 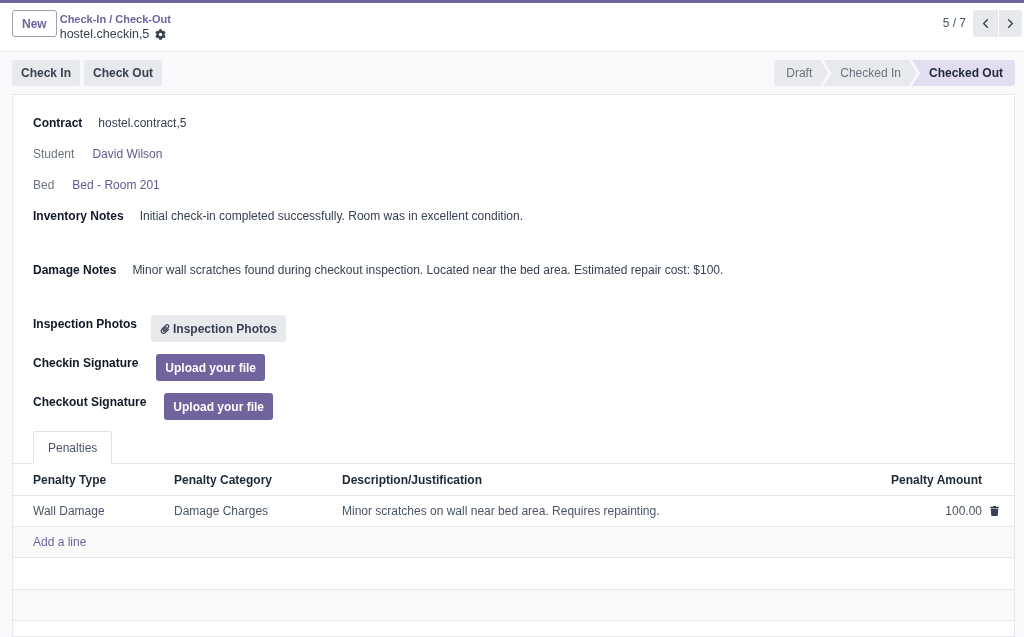 What do you see at coordinates (219, 328) in the screenshot?
I see `attachment-button: Inspection Photos` at bounding box center [219, 328].